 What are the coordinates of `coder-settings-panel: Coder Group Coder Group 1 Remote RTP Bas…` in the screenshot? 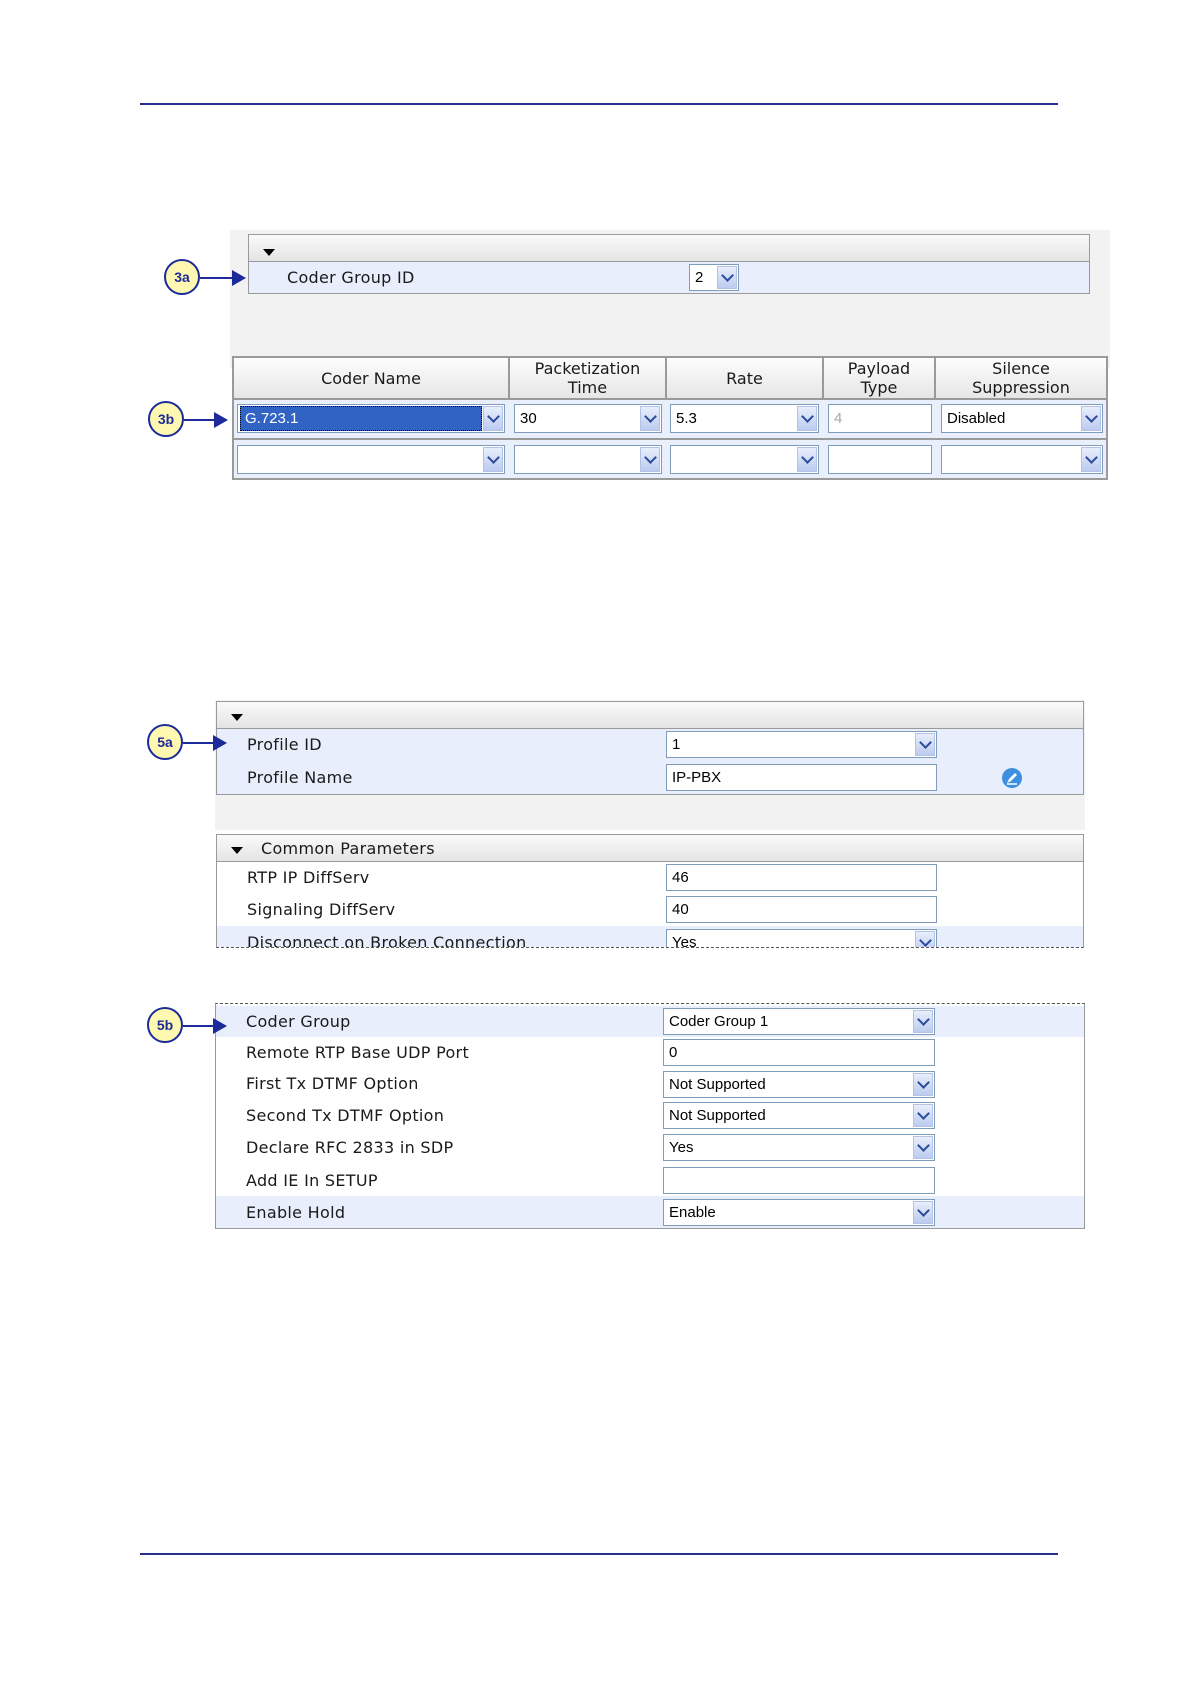 It's located at (650, 1116).